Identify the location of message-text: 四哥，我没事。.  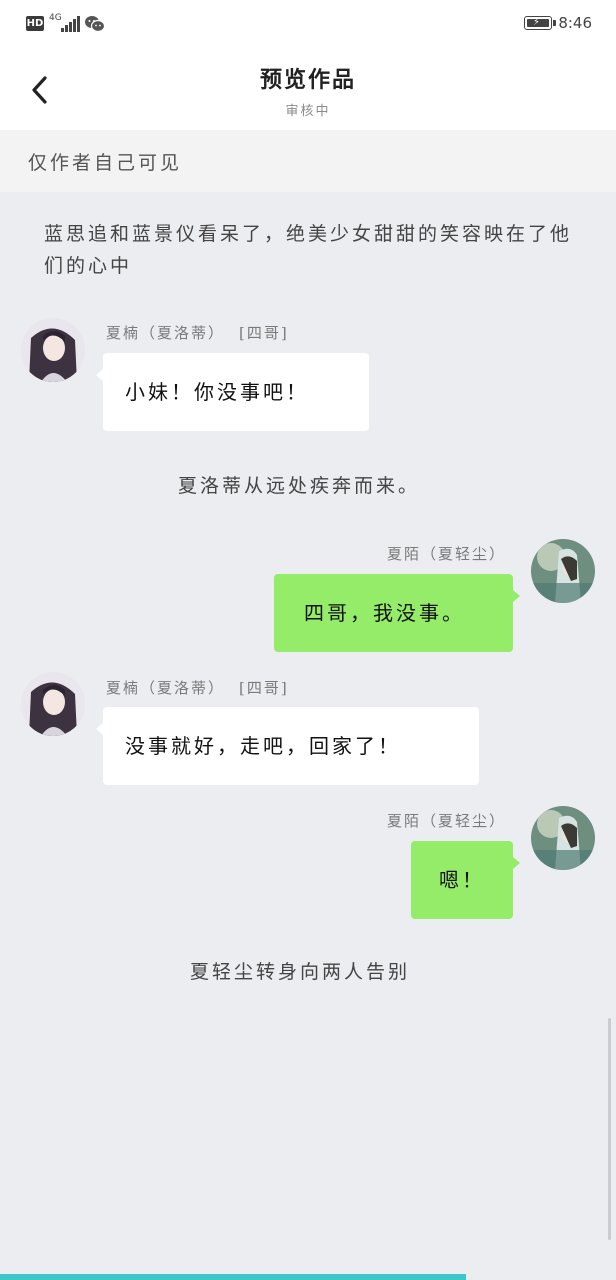
(384, 613).